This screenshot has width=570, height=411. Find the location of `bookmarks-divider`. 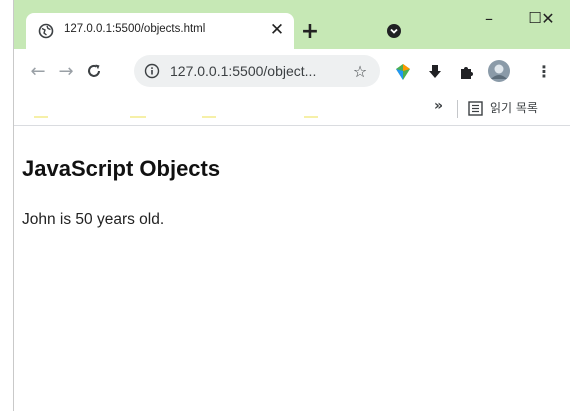

bookmarks-divider is located at coordinates (457, 109).